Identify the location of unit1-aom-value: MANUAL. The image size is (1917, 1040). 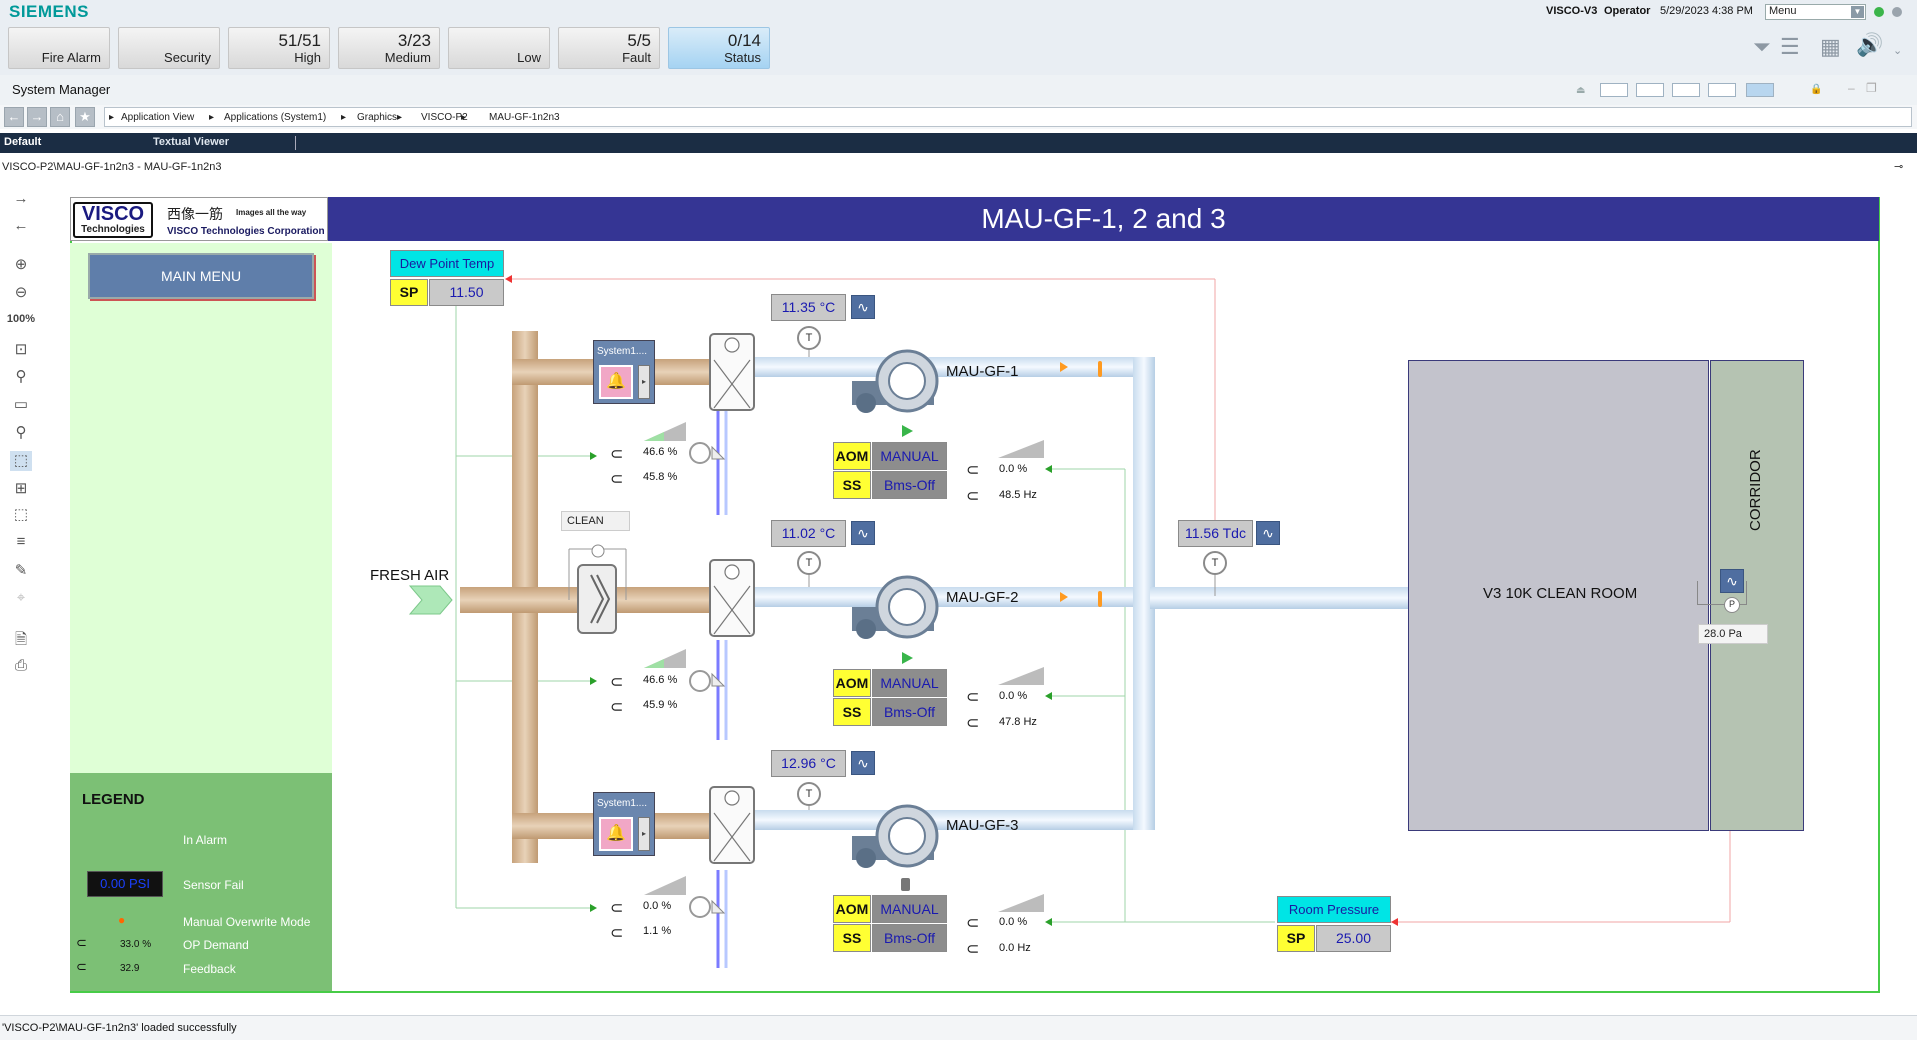
(909, 456).